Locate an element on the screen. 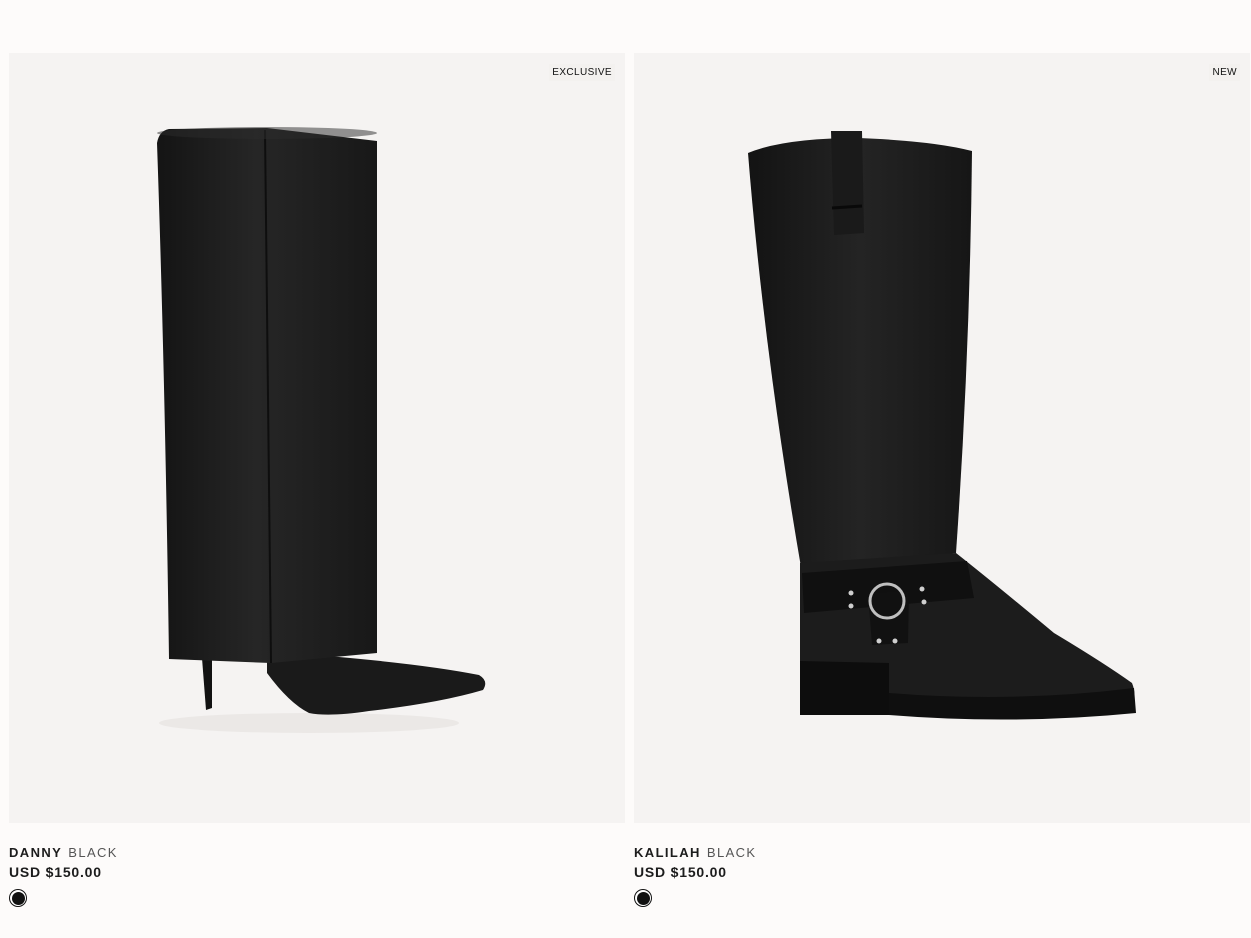 The image size is (1251, 938). exclusive-badge: EXCLUSIVE is located at coordinates (582, 72).